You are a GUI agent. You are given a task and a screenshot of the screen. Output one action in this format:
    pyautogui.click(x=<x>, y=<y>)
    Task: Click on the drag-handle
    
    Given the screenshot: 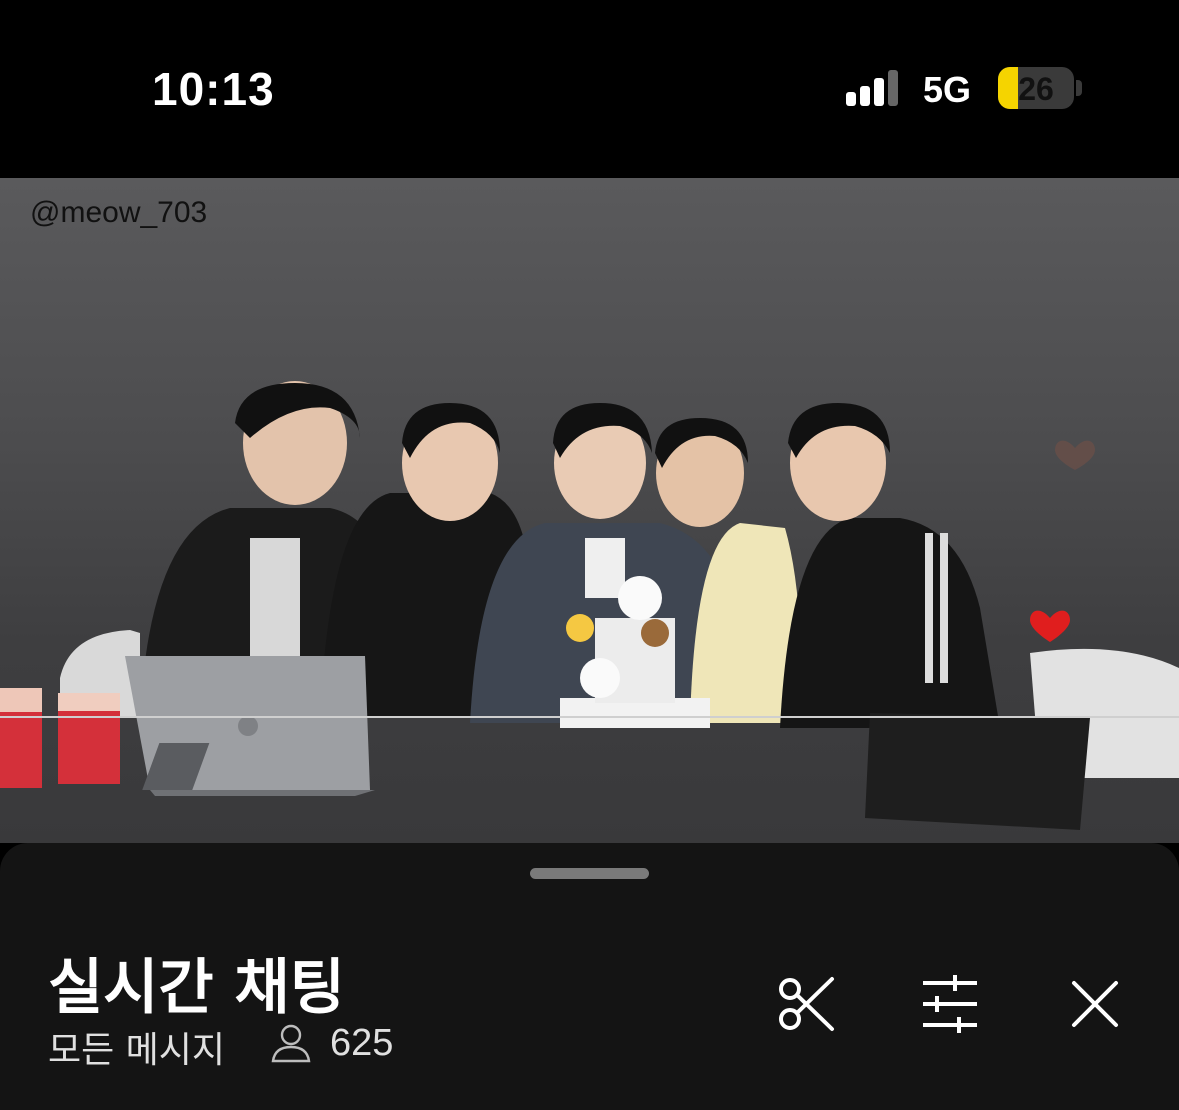 What is the action you would take?
    pyautogui.click(x=589, y=873)
    